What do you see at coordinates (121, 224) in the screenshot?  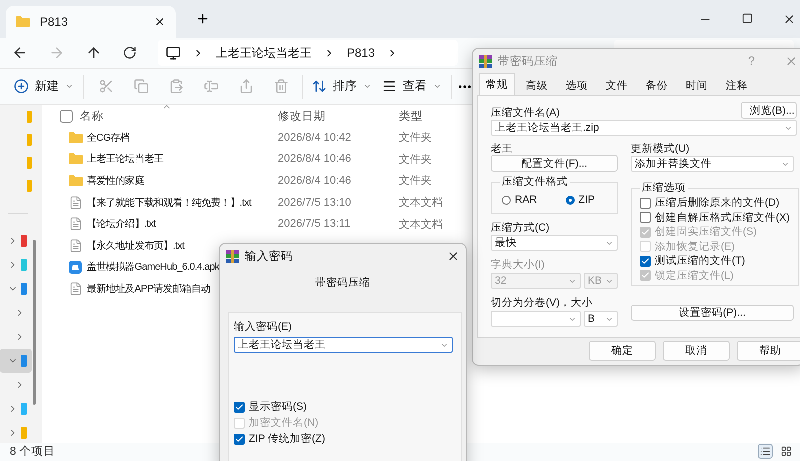 I see `file-name: 【论坛介绍】.txt` at bounding box center [121, 224].